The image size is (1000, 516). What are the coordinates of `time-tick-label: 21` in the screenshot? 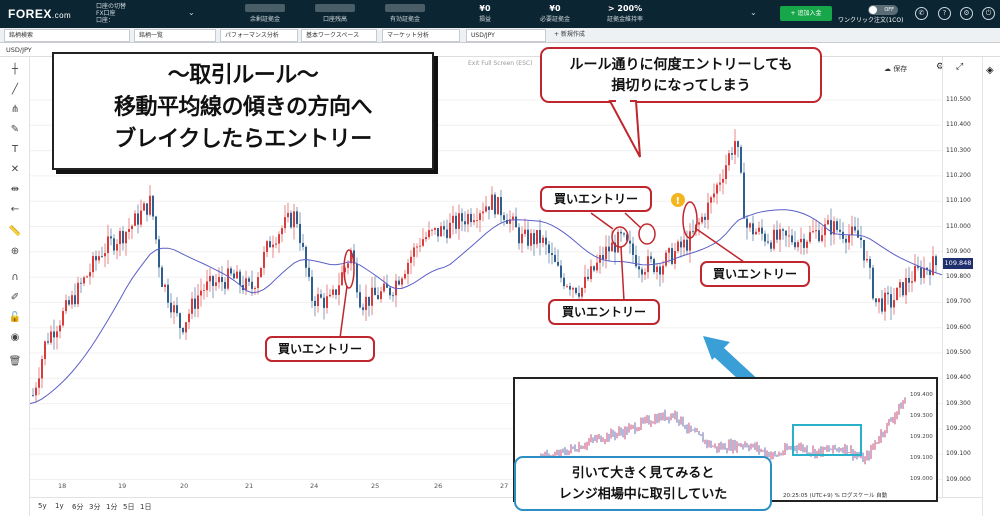 It's located at (249, 486).